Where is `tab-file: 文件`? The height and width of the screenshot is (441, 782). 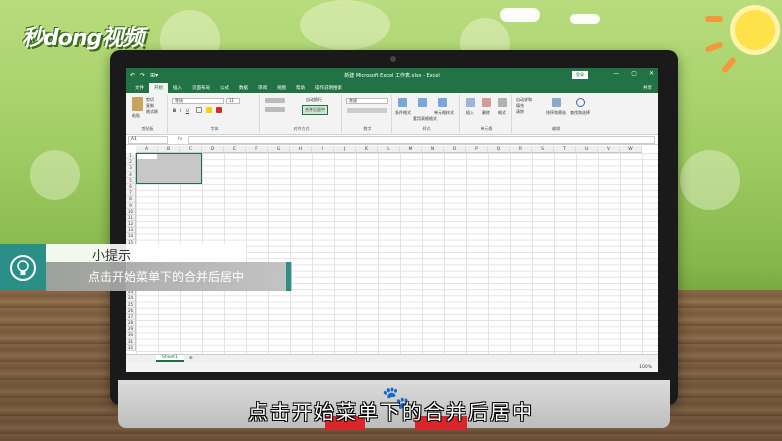 tab-file: 文件 is located at coordinates (139, 88).